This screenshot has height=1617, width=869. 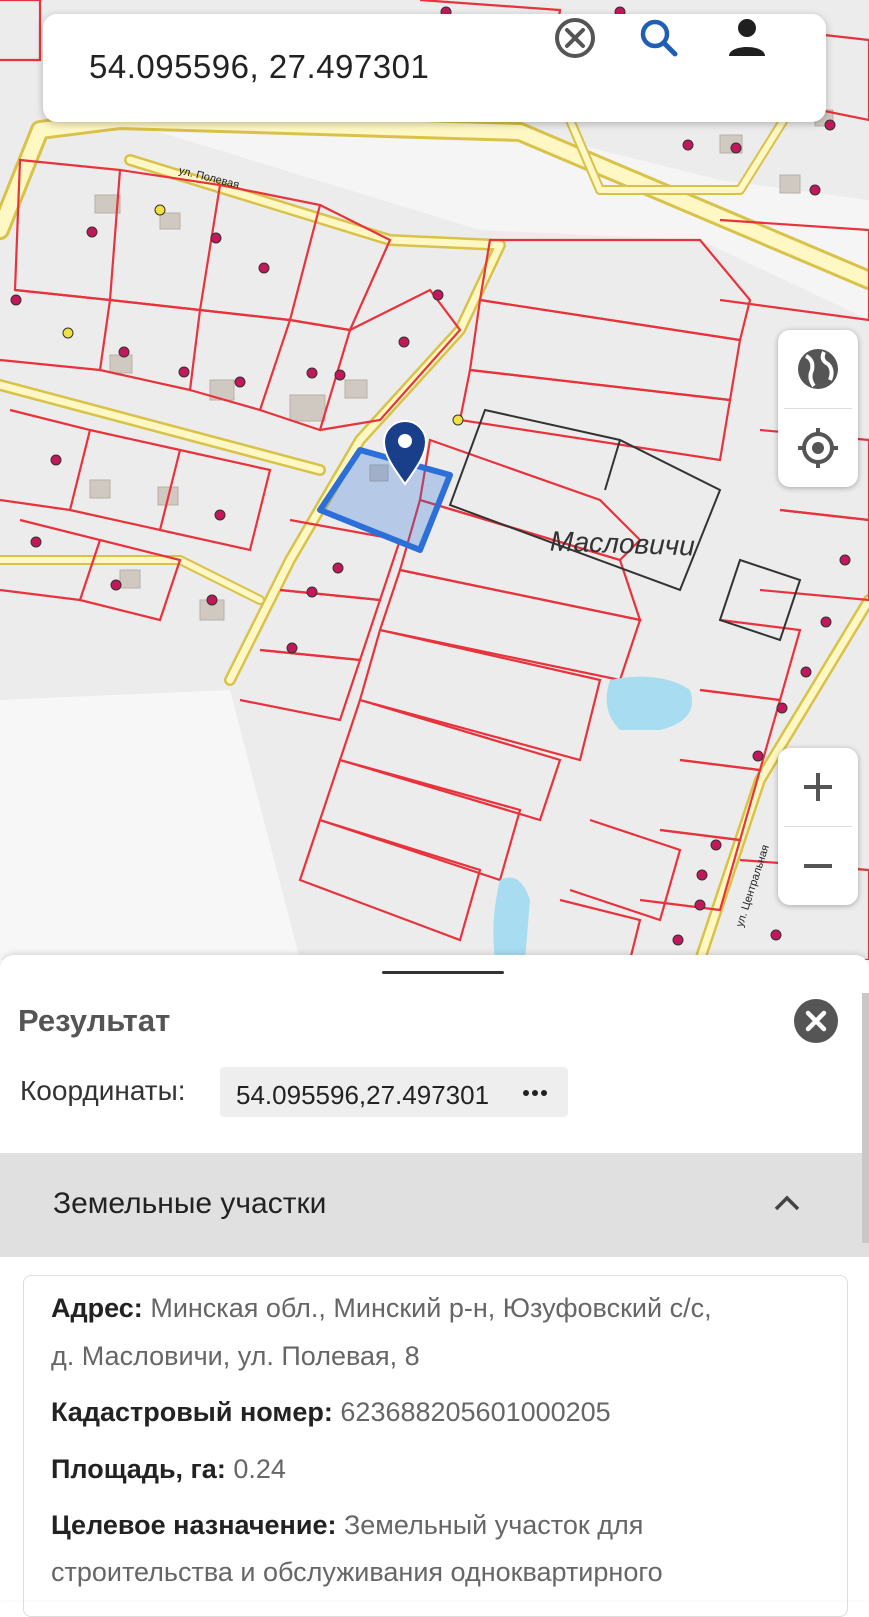 What do you see at coordinates (434, 68) in the screenshot?
I see `search-bar: 54.095596, 27.497301` at bounding box center [434, 68].